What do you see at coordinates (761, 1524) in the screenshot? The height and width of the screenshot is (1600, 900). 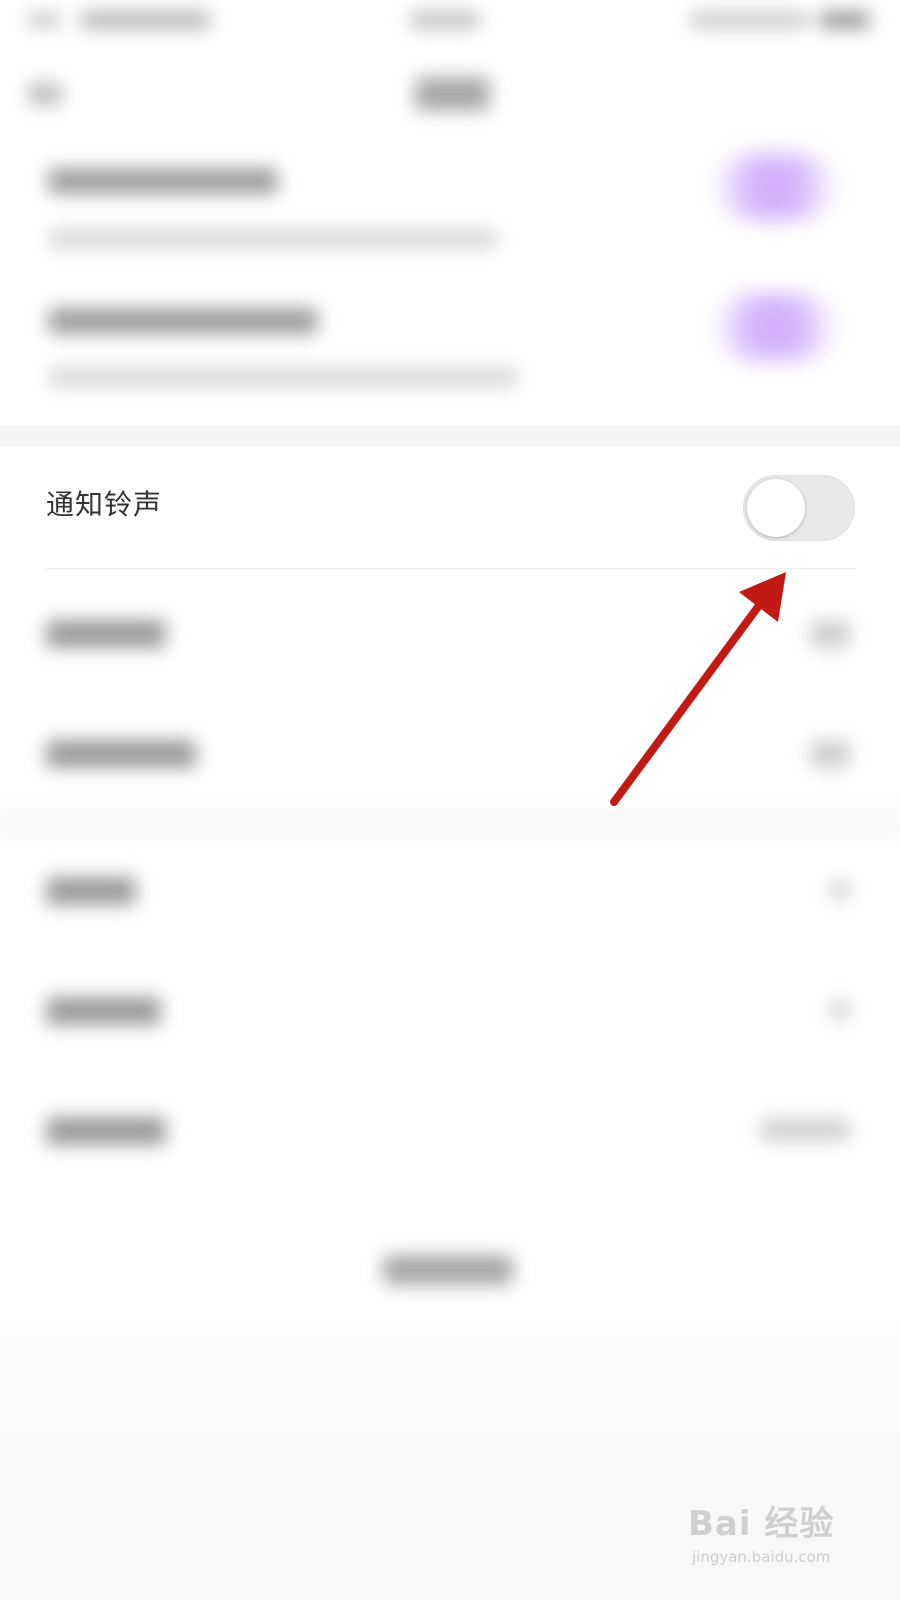 I see `watermark-brand: Bai 经验` at bounding box center [761, 1524].